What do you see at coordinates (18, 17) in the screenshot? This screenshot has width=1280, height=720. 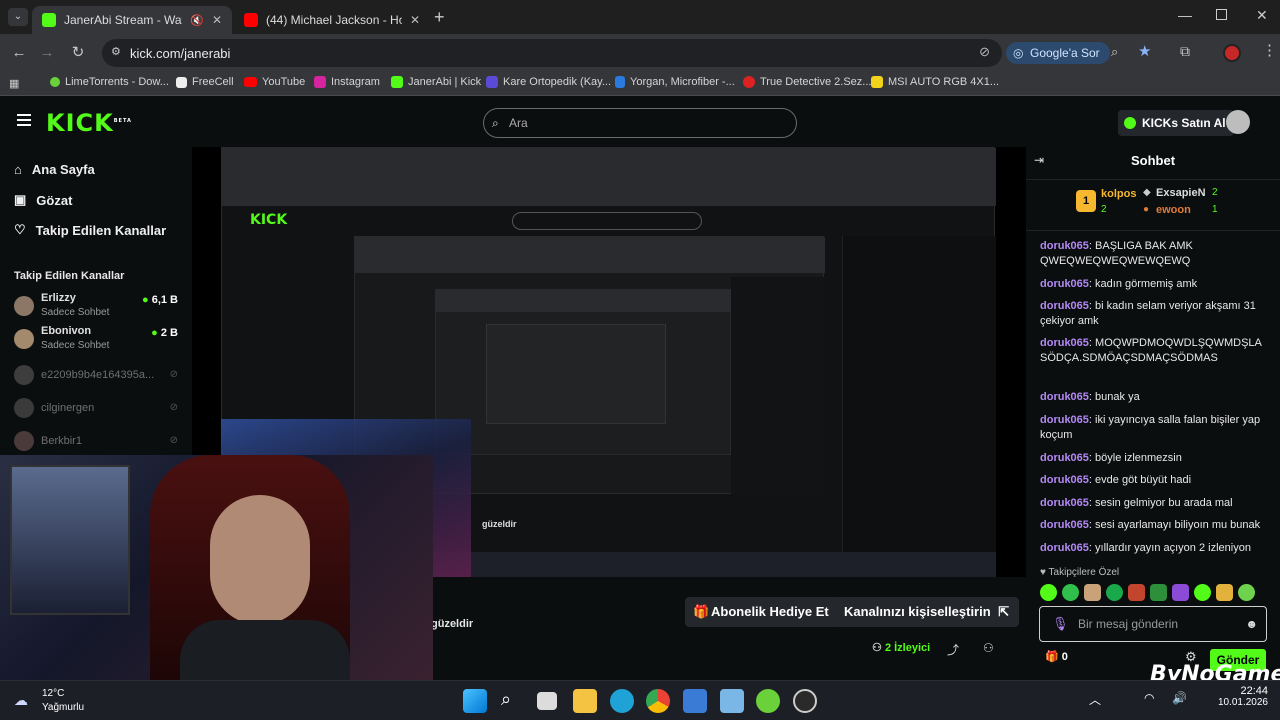 I see `tab-list-dropdown-icon: ⌄` at bounding box center [18, 17].